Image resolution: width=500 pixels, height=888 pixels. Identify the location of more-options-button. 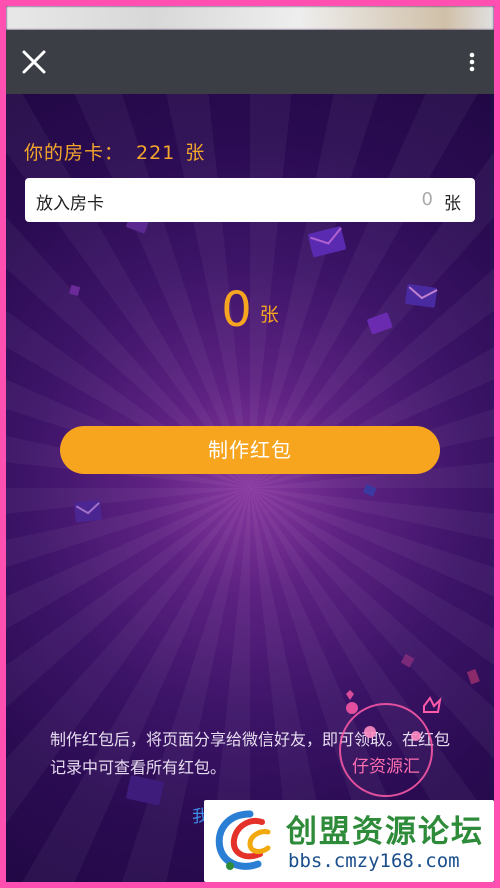
(472, 62).